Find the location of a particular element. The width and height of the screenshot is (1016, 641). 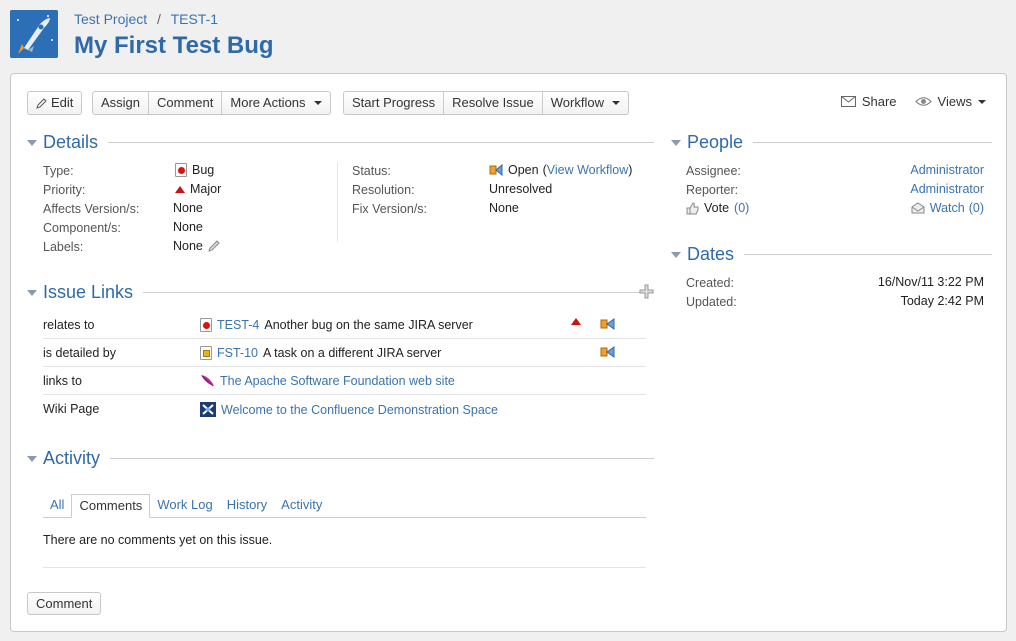

watch-label: Watch is located at coordinates (947, 208).